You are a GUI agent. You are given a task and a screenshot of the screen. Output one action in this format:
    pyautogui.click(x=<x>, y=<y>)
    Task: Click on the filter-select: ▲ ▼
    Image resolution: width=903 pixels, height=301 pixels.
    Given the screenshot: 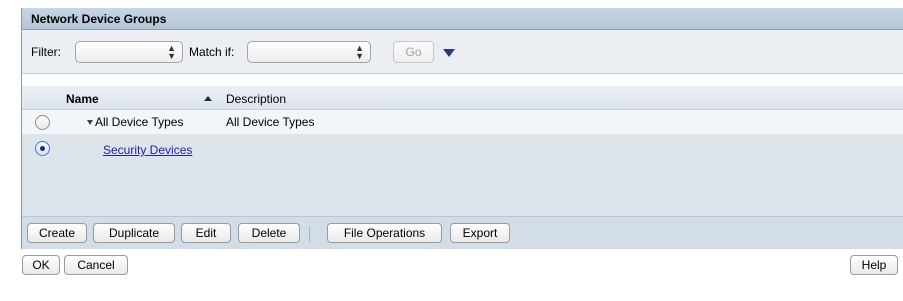 What is the action you would take?
    pyautogui.click(x=129, y=52)
    